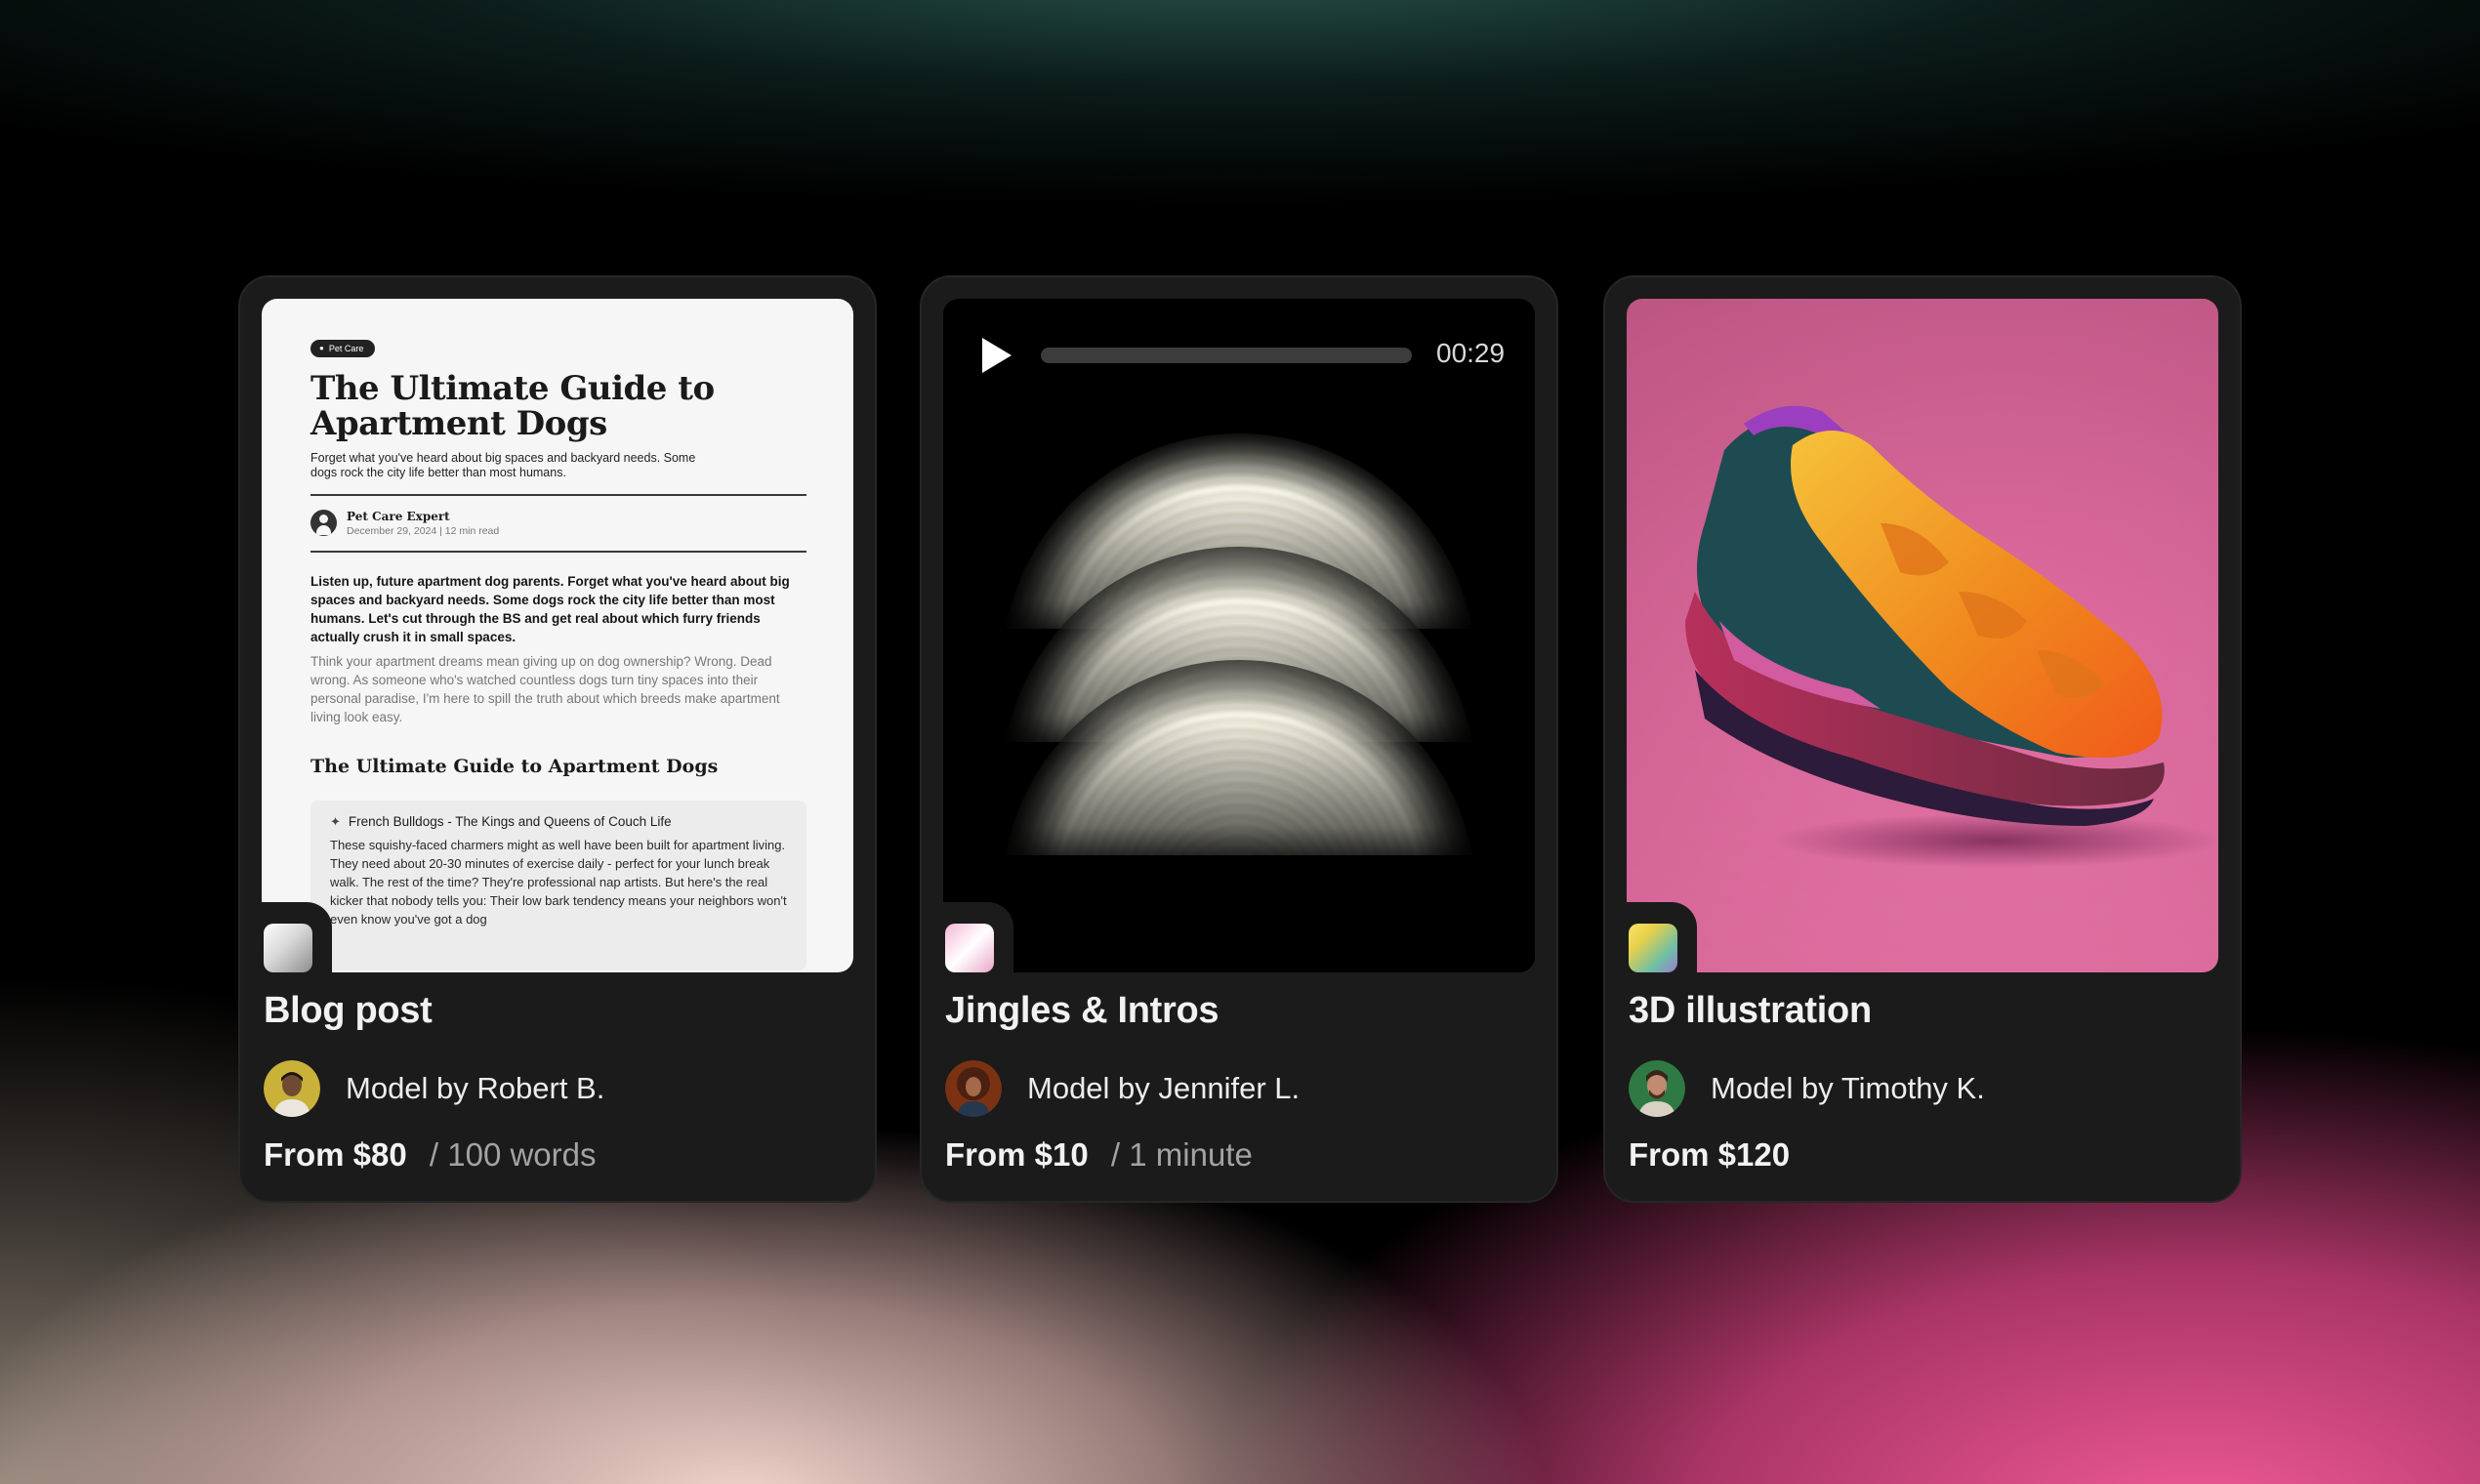 This screenshot has height=1484, width=2480. I want to click on category-tag: ● Pet Care, so click(343, 348).